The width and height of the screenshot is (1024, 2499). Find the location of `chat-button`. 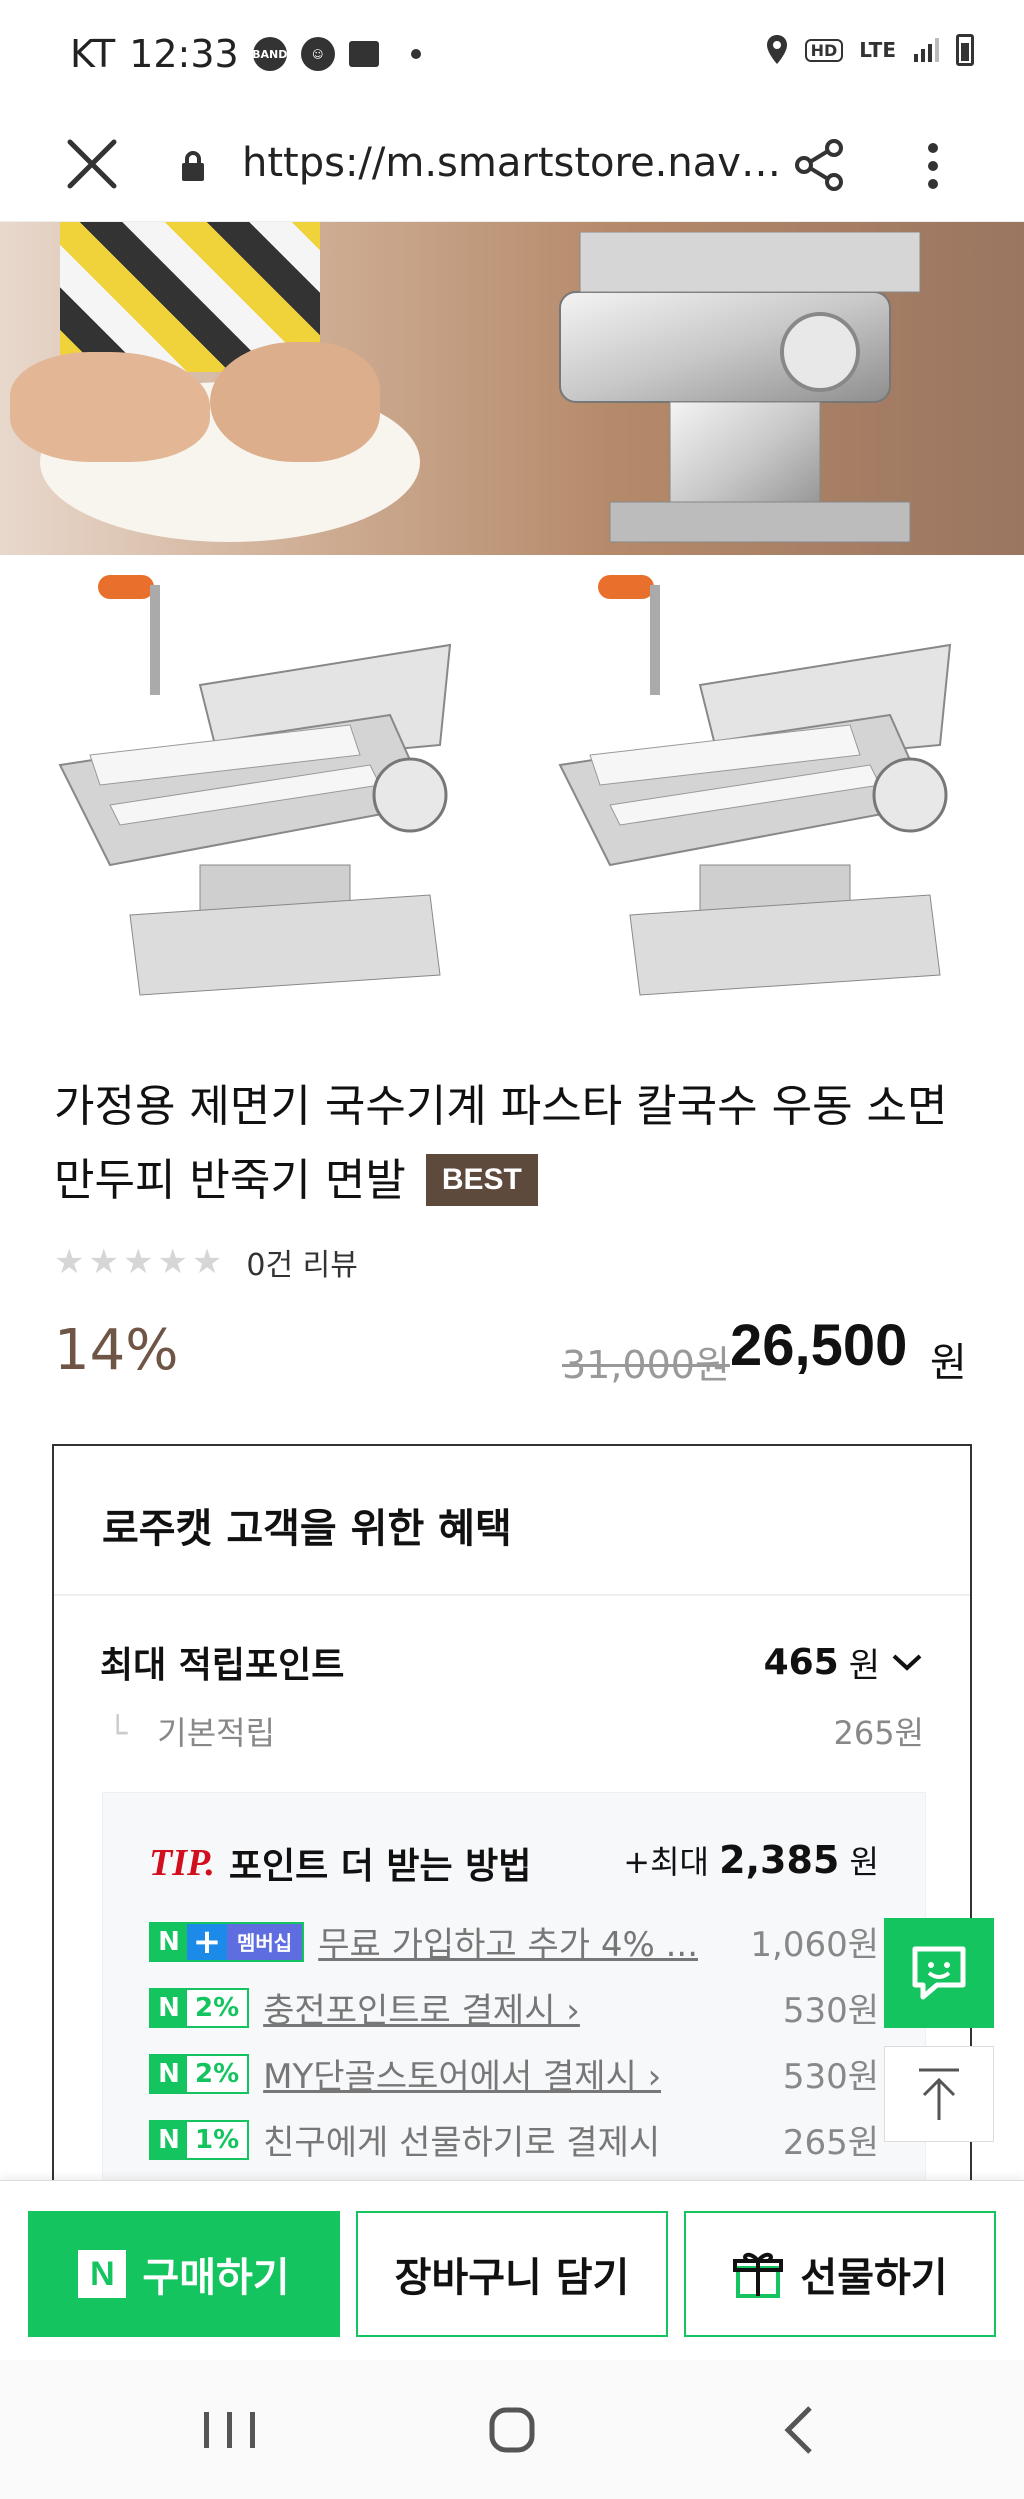

chat-button is located at coordinates (939, 1973).